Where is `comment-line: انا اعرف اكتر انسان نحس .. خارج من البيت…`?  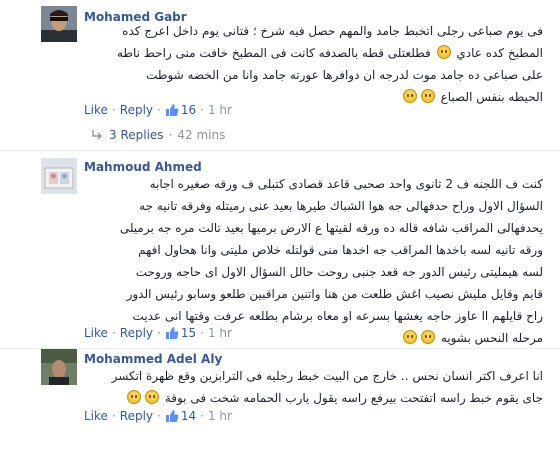
comment-line: انا اعرف اكتر انسان نحس .. خارج من البيت… is located at coordinates (327, 376).